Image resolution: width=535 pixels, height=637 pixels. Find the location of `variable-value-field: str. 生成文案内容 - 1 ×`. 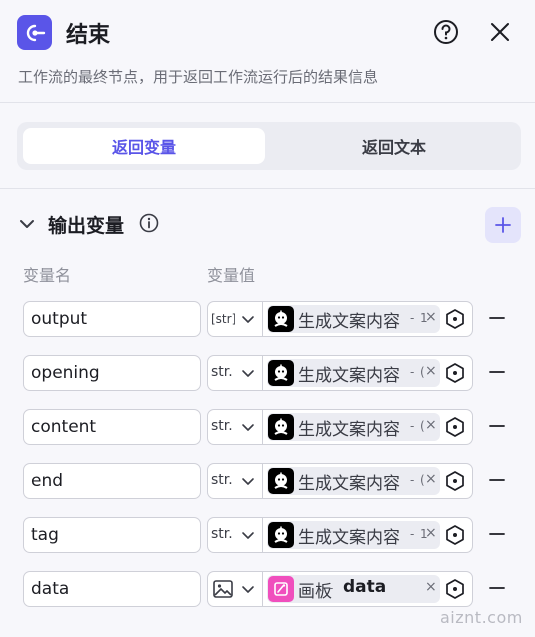

variable-value-field: str. 生成文案内容 - 1 × is located at coordinates (340, 535).